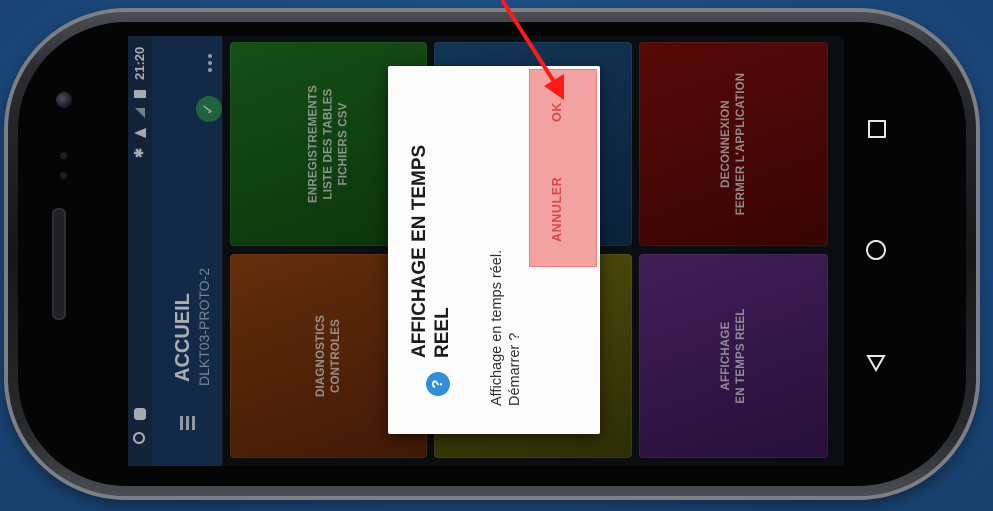 Image resolution: width=993 pixels, height=511 pixels. Describe the element at coordinates (431, 251) in the screenshot. I see `dialog-title: AFFICHAGE EN TEMPS REEL` at that location.